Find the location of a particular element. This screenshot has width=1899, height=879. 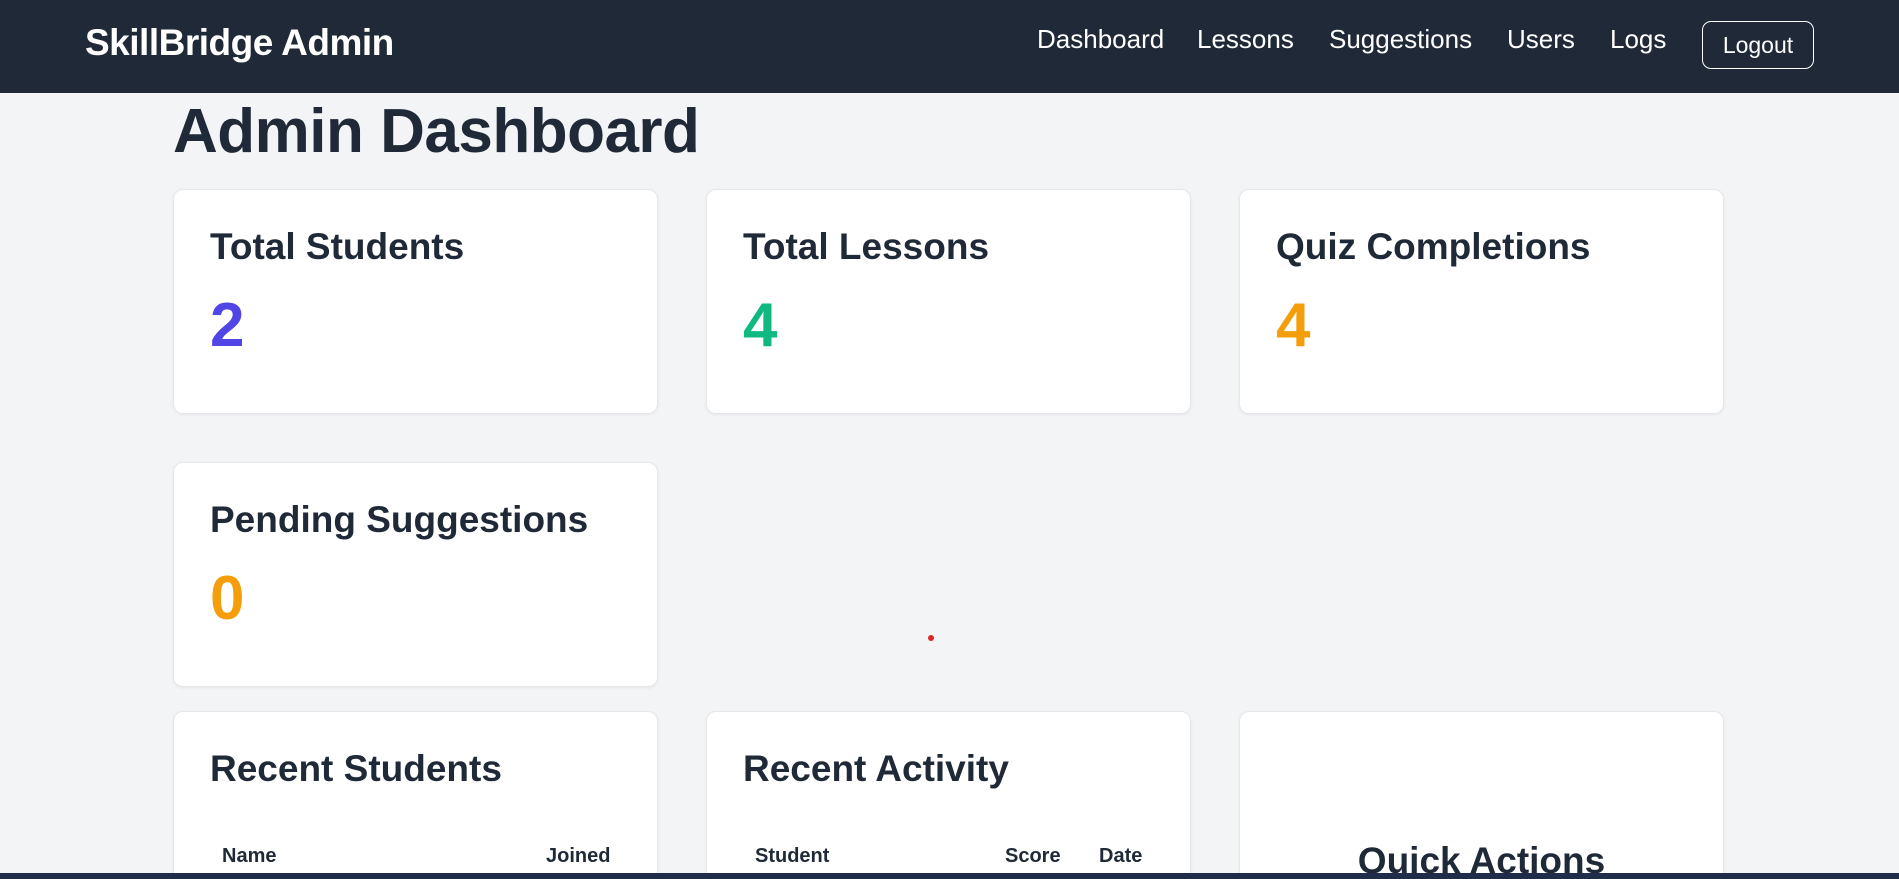

column-header-student: Student is located at coordinates (792, 856).